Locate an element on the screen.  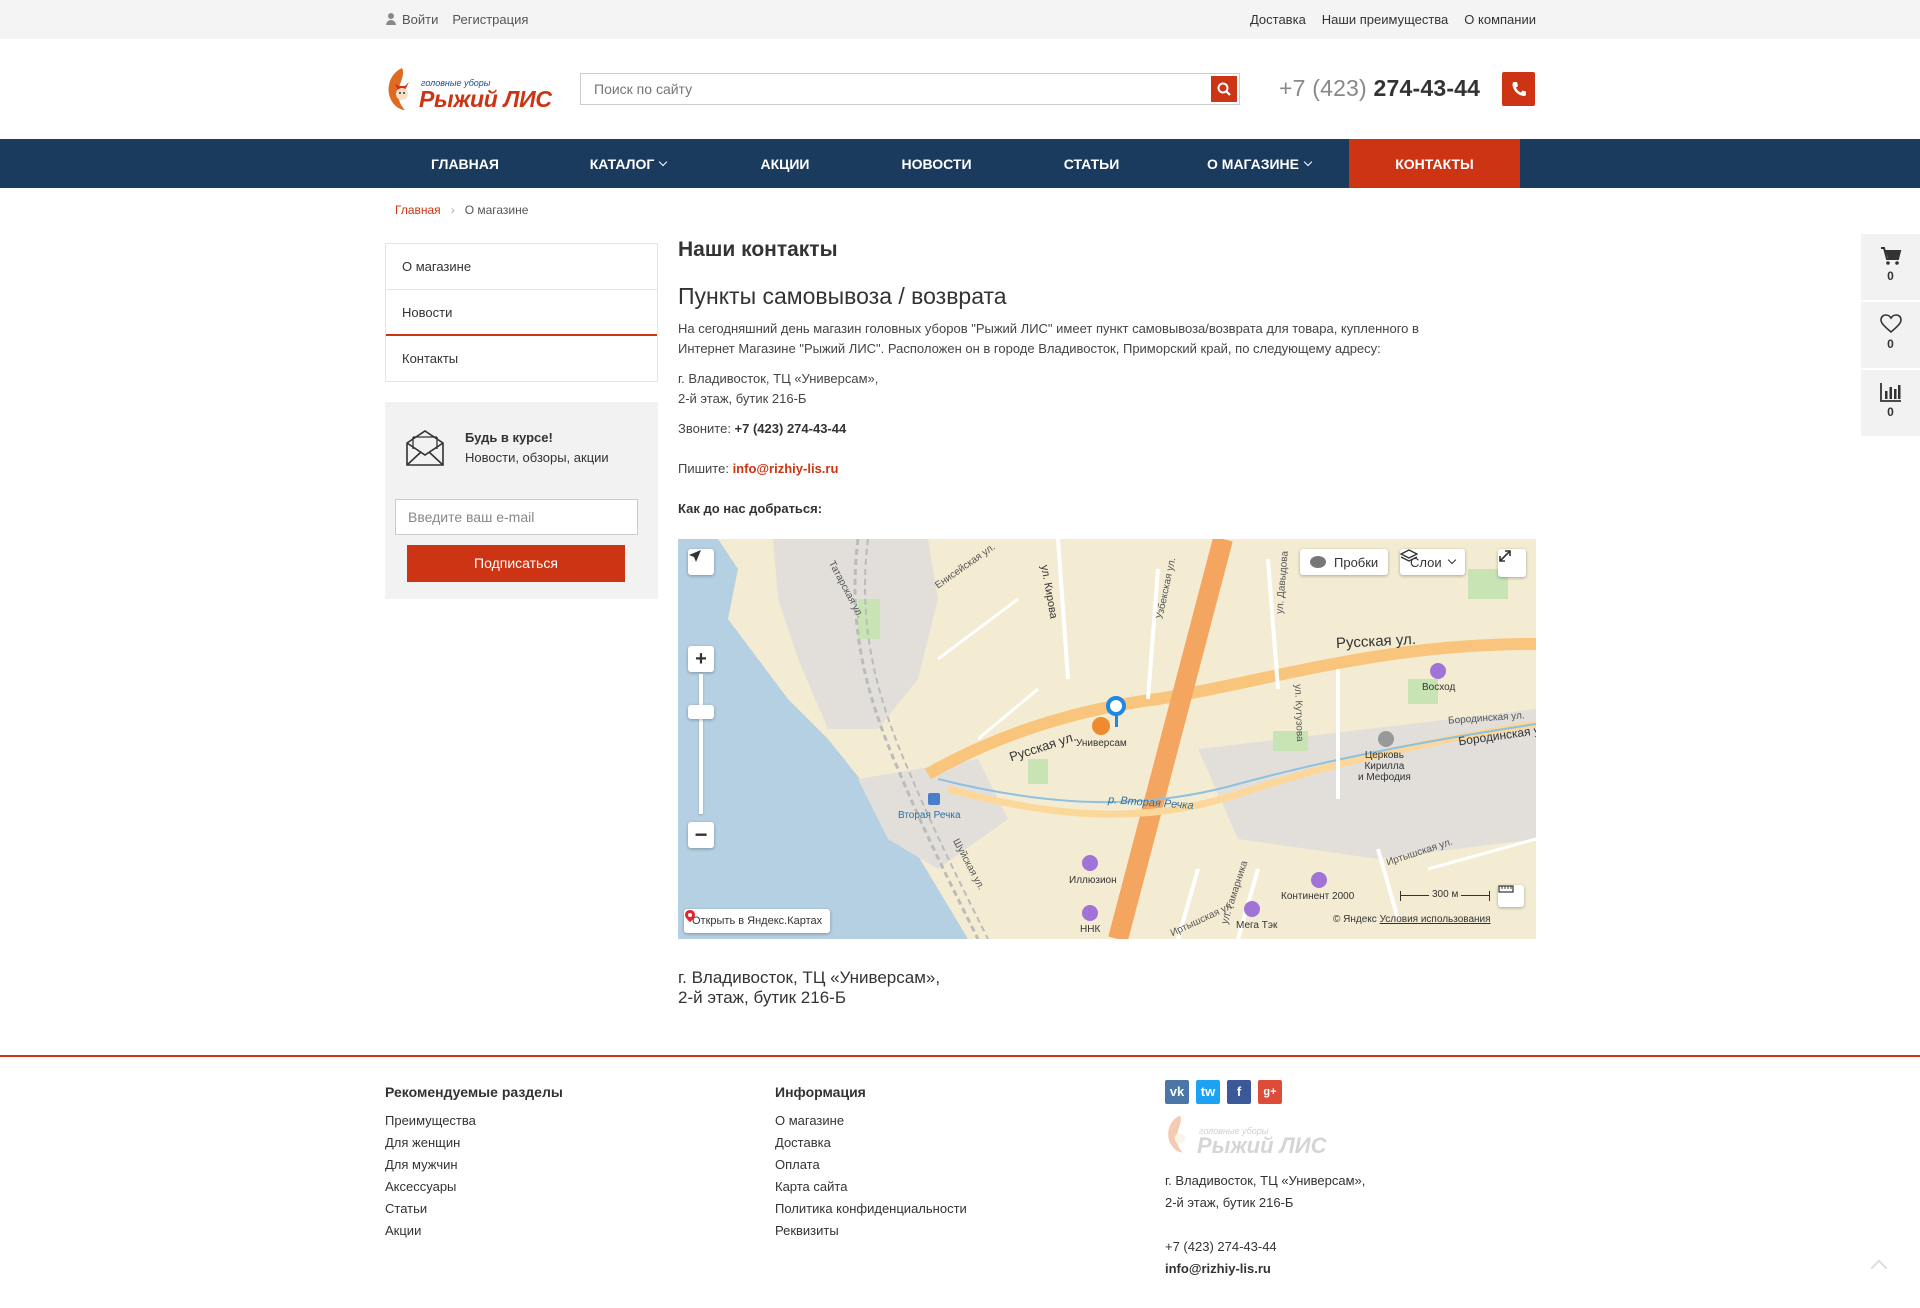
call-line: Звоните: +7 (423) 274-43-44 is located at coordinates (762, 428).